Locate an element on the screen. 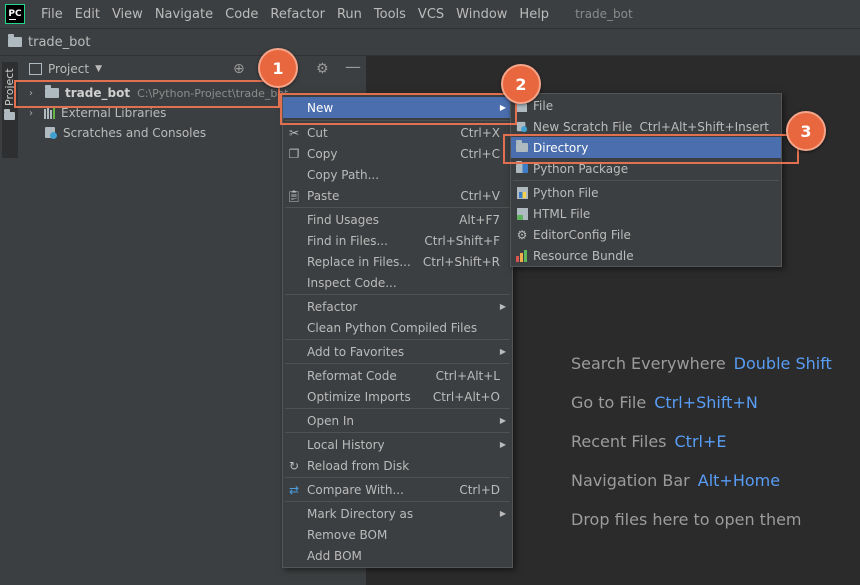 This screenshot has height=585, width=860. tree-item-scratches: Scratches and Consoles is located at coordinates (125, 133).